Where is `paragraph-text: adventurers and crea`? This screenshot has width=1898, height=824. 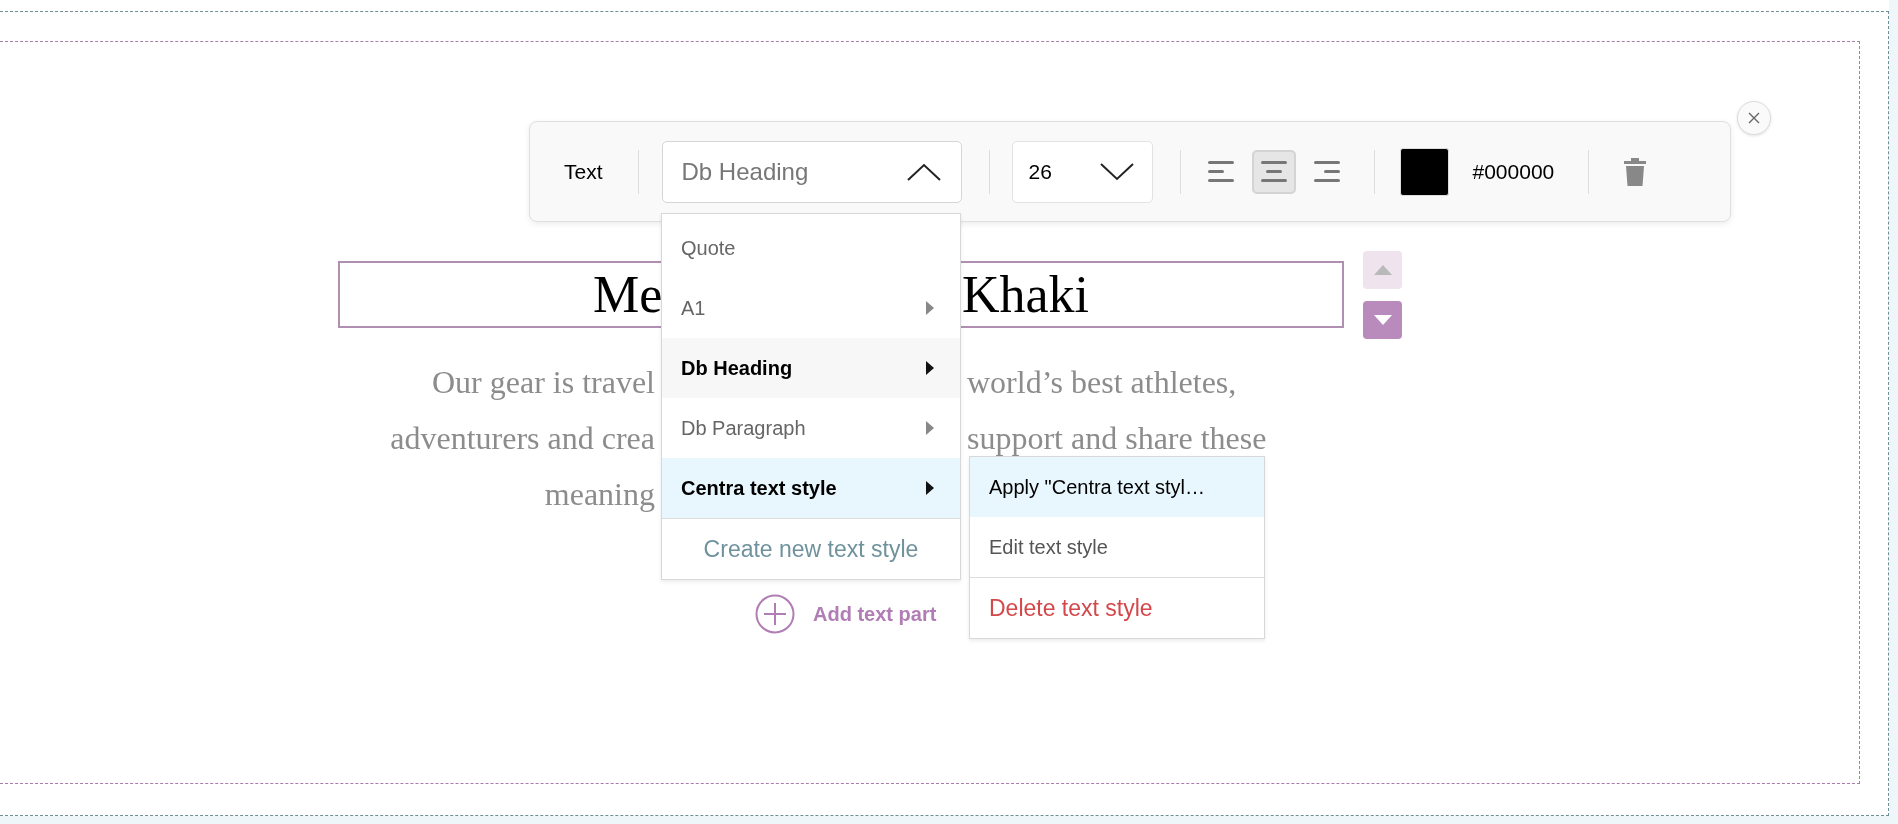 paragraph-text: adventurers and crea is located at coordinates (522, 438).